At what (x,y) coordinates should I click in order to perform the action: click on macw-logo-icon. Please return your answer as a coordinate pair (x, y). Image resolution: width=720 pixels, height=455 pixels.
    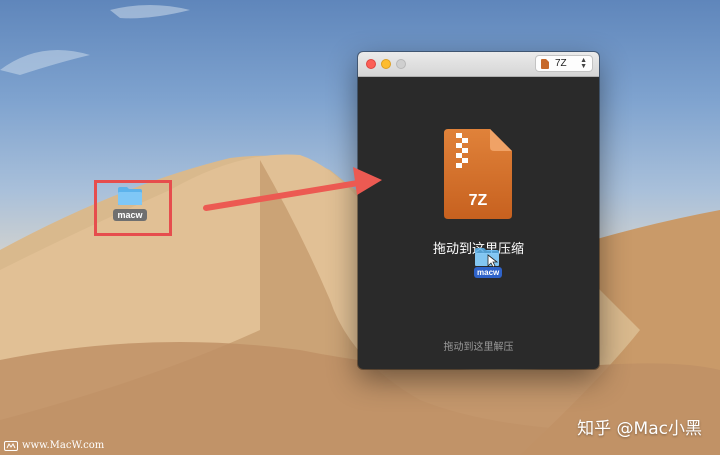
    Looking at the image, I should click on (11, 445).